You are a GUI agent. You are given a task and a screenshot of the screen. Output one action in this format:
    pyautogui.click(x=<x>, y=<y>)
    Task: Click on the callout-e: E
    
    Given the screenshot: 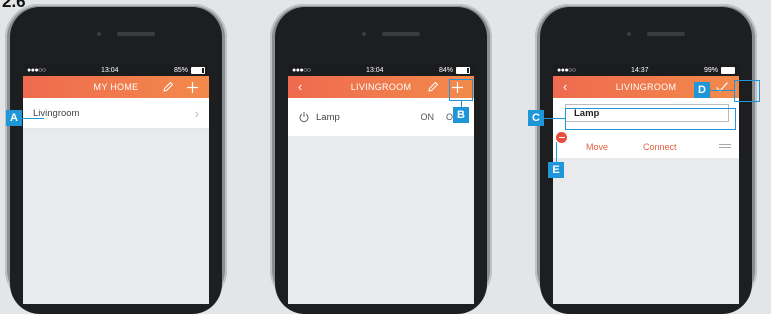 What is the action you would take?
    pyautogui.click(x=556, y=170)
    